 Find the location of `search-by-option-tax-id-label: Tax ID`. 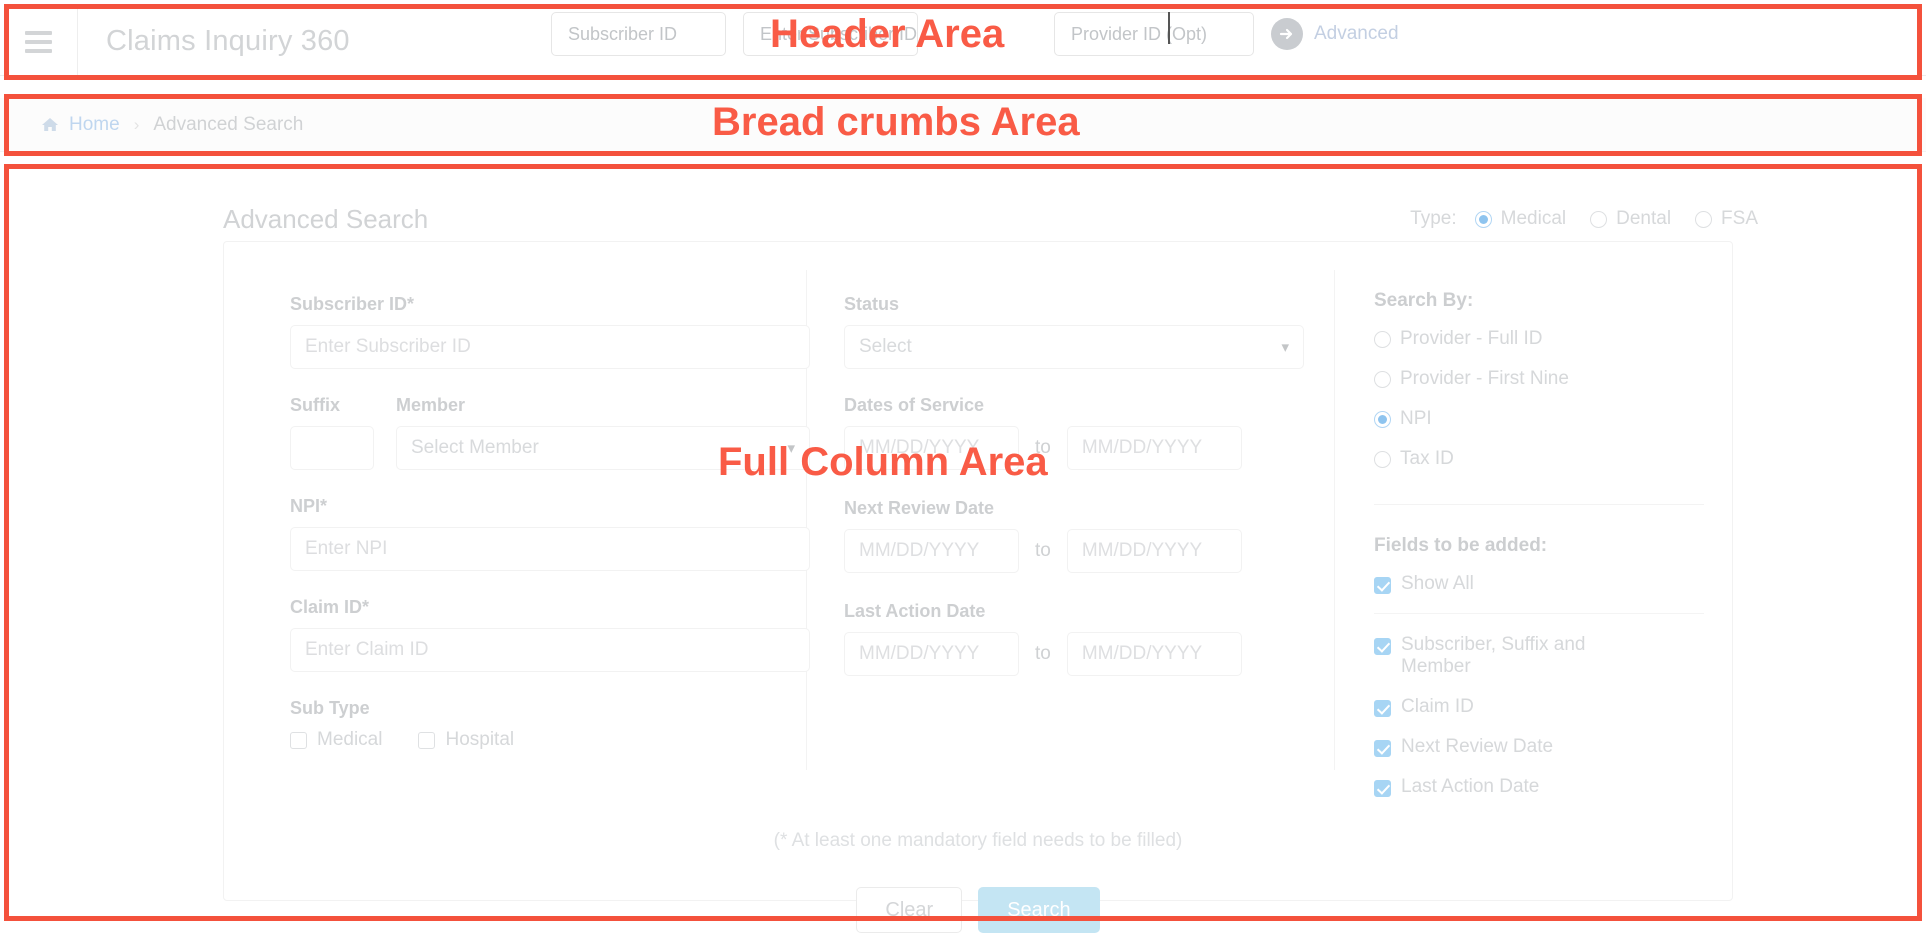

search-by-option-tax-id-label: Tax ID is located at coordinates (1427, 458).